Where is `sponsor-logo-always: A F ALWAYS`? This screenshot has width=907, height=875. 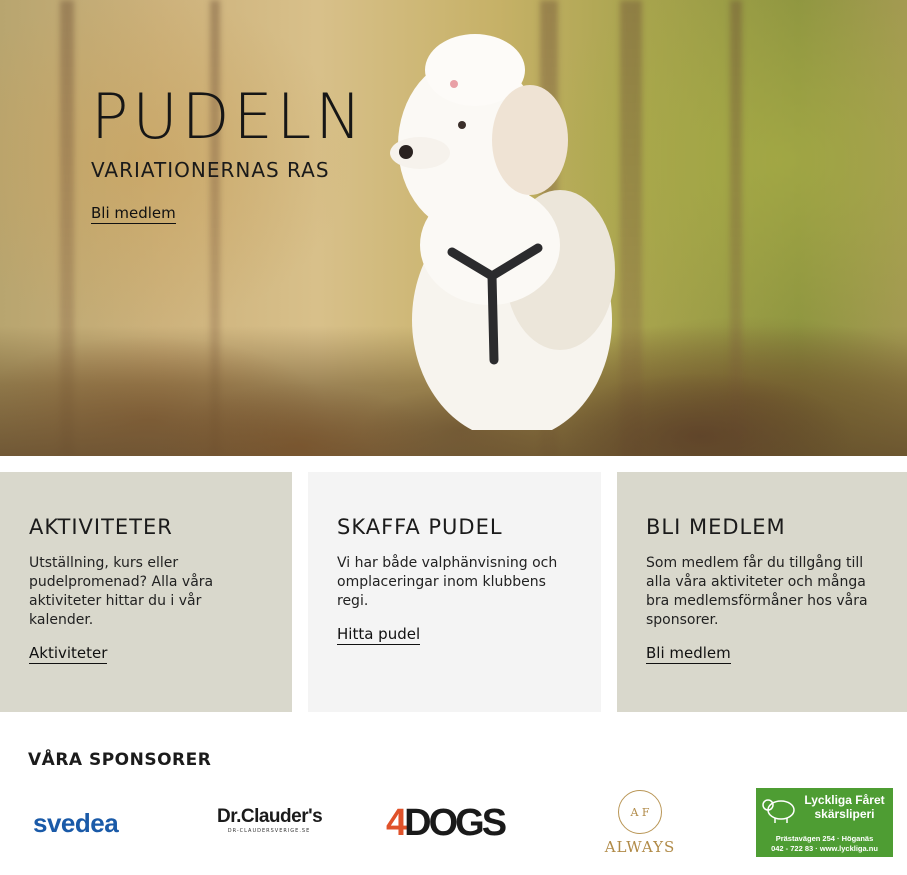
sponsor-logo-always: A F ALWAYS is located at coordinates (640, 823).